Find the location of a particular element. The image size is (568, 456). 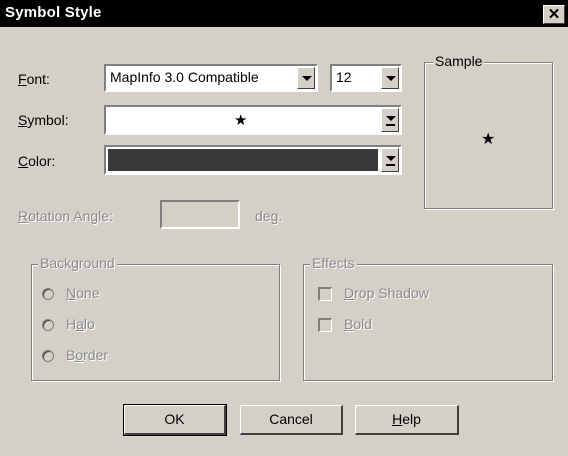

border-text: rder is located at coordinates (96, 355).